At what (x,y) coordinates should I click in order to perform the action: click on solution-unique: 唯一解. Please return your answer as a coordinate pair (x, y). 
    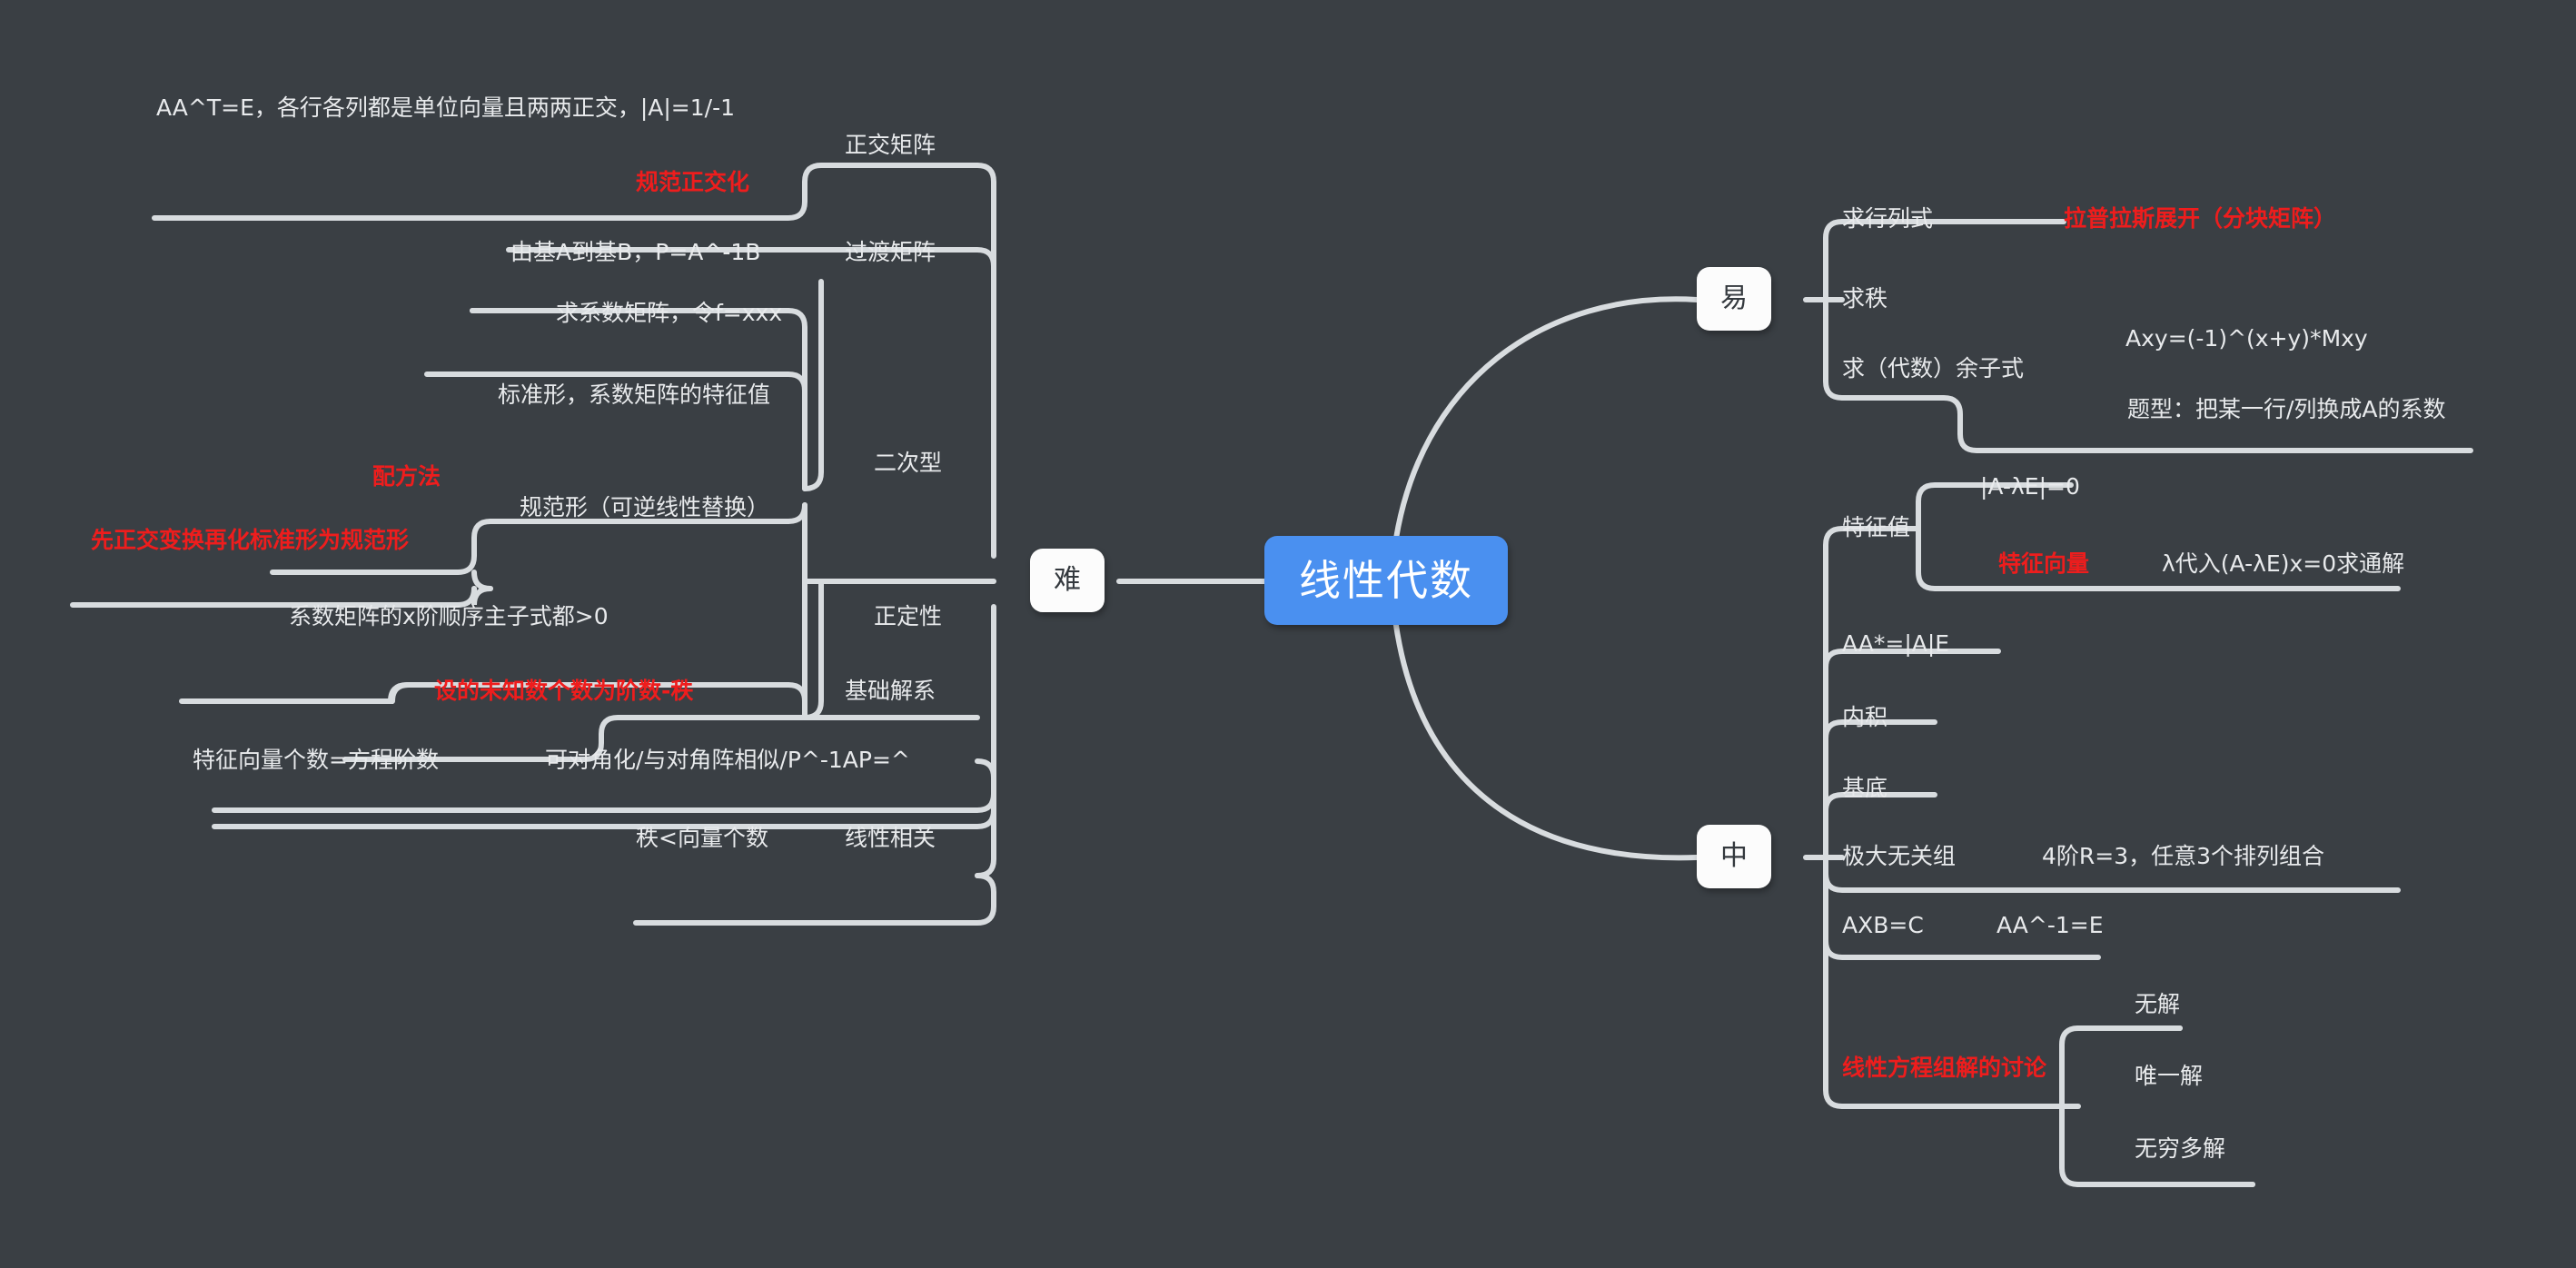
    Looking at the image, I should click on (2169, 1076).